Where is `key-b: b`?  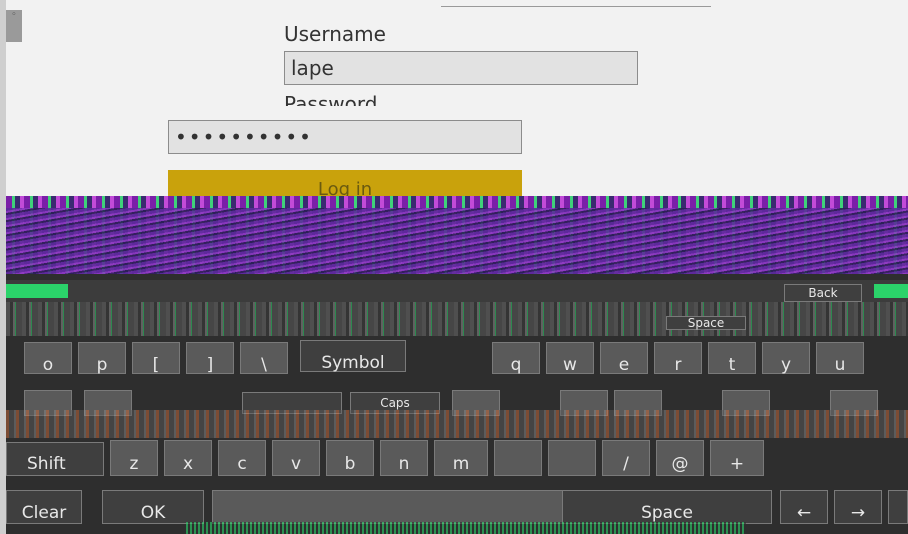
key-b: b is located at coordinates (350, 458).